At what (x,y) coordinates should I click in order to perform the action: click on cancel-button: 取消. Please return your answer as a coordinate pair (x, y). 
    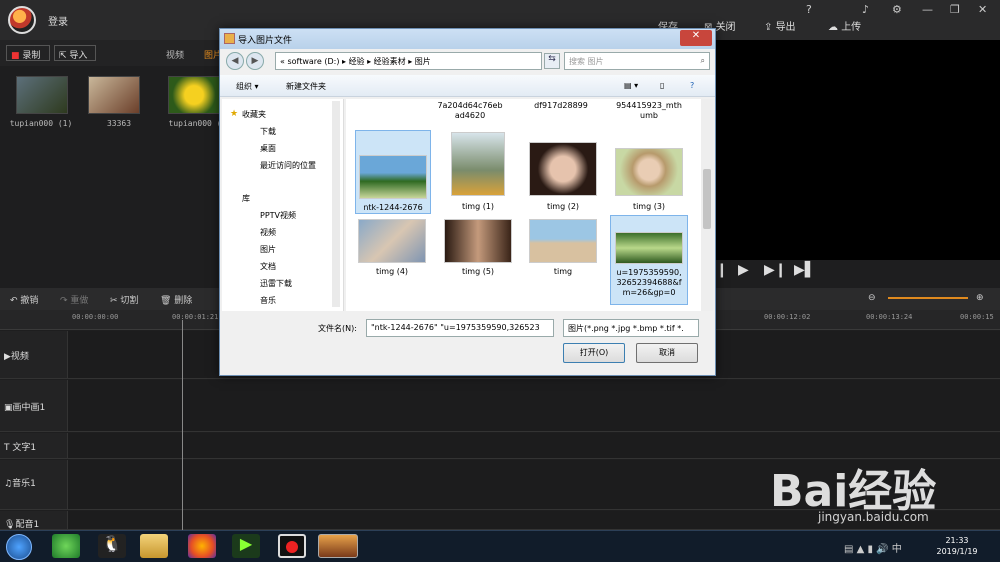
    Looking at the image, I should click on (667, 353).